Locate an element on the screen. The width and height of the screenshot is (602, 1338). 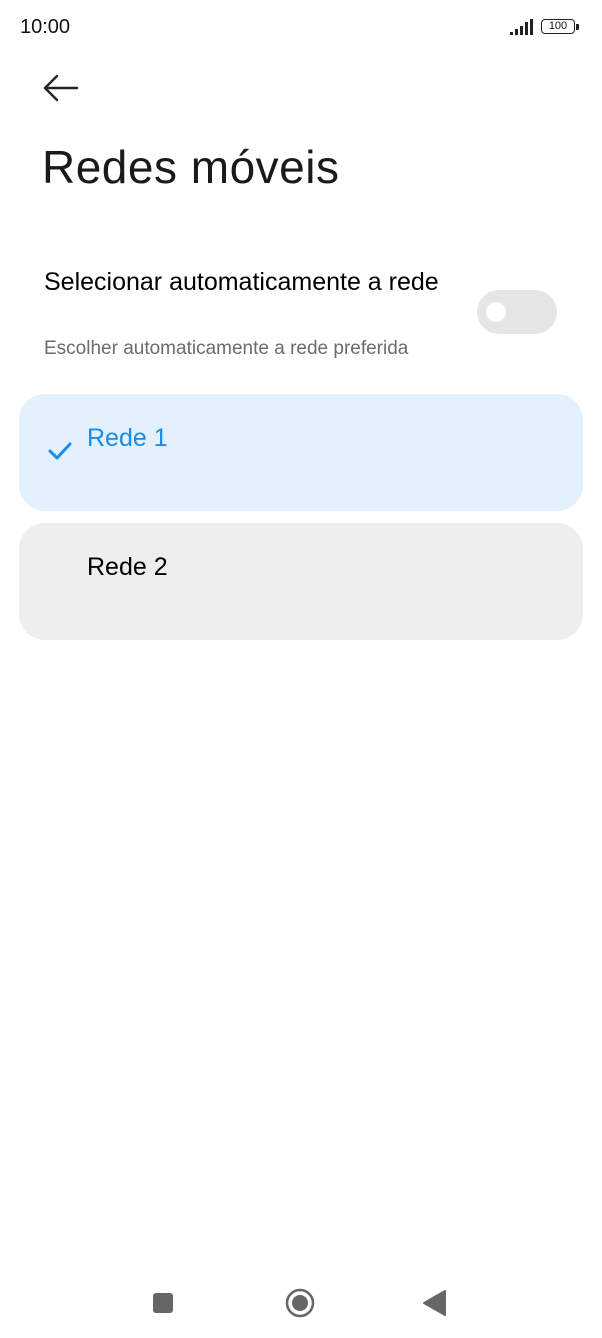
network-item-rede-2: Rede 2 is located at coordinates (301, 581).